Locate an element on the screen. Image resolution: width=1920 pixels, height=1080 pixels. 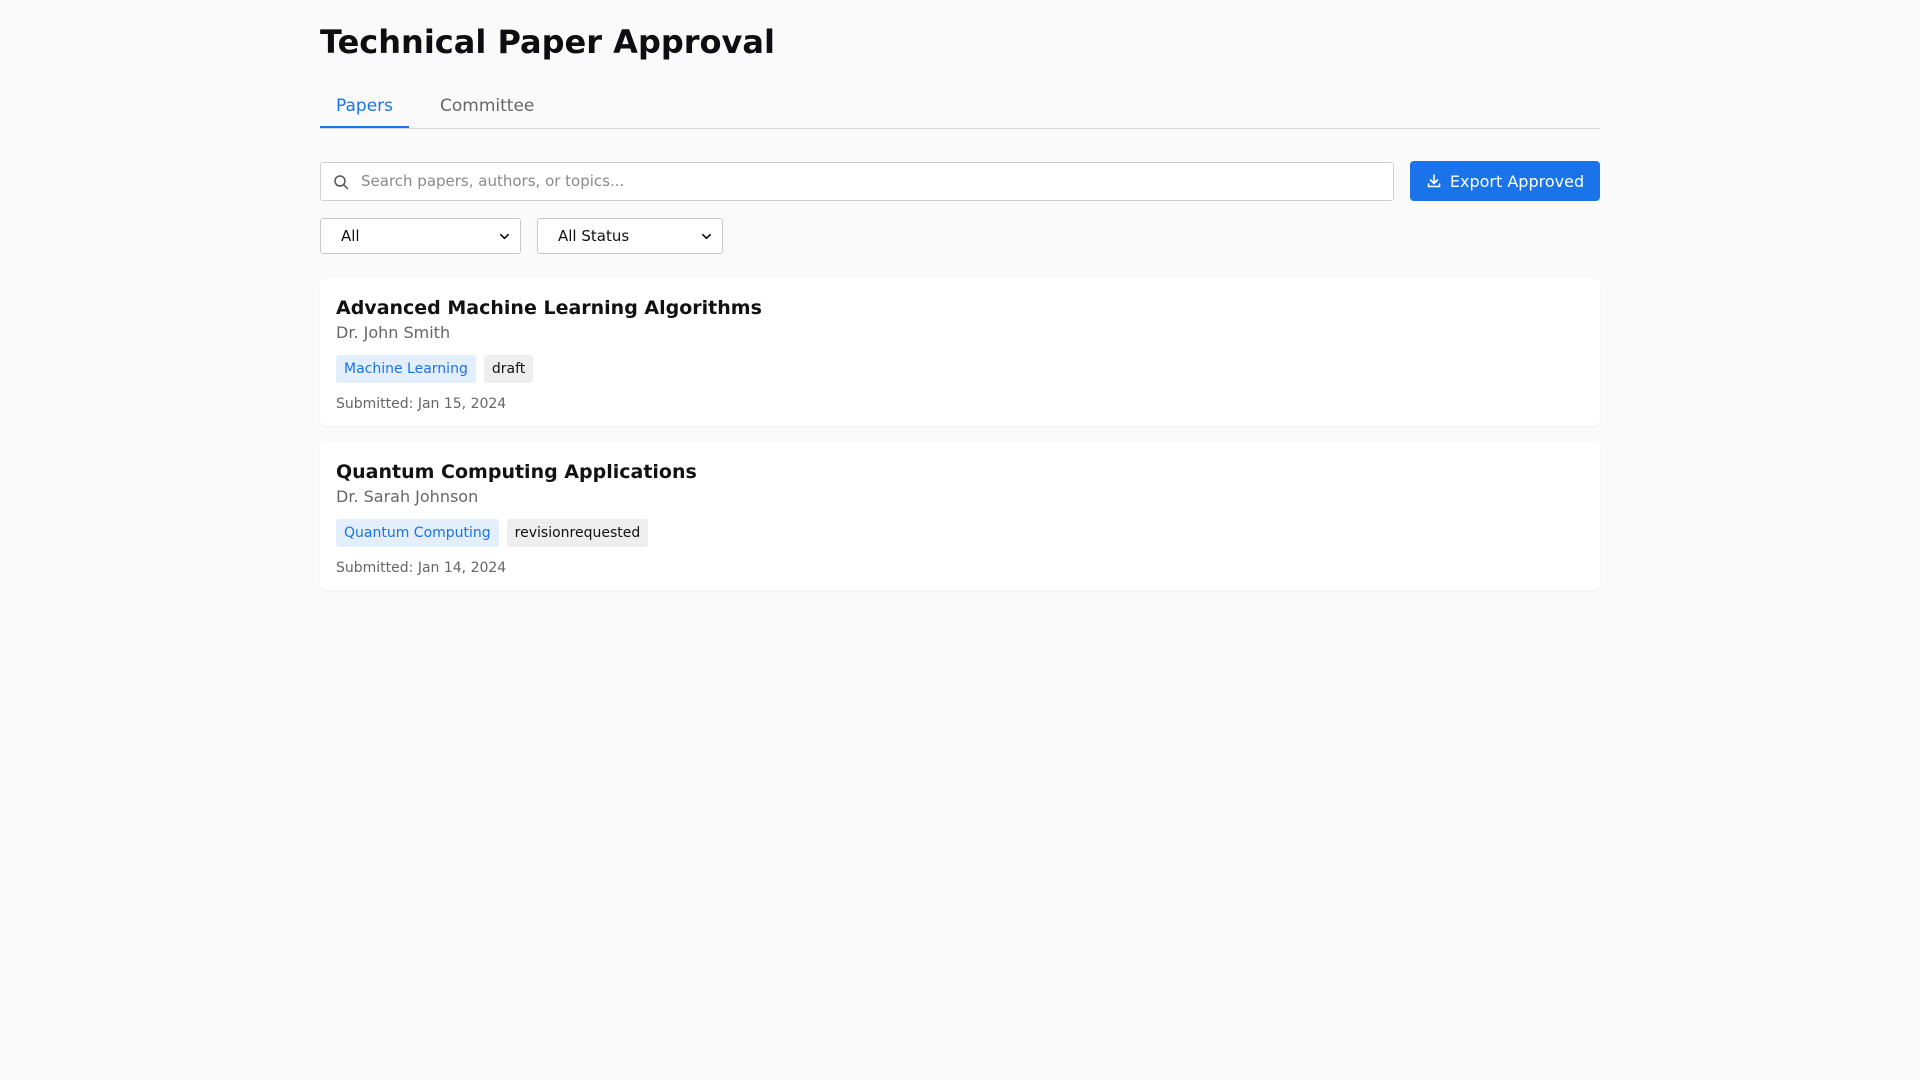
tab-papers: Papers is located at coordinates (365, 107).